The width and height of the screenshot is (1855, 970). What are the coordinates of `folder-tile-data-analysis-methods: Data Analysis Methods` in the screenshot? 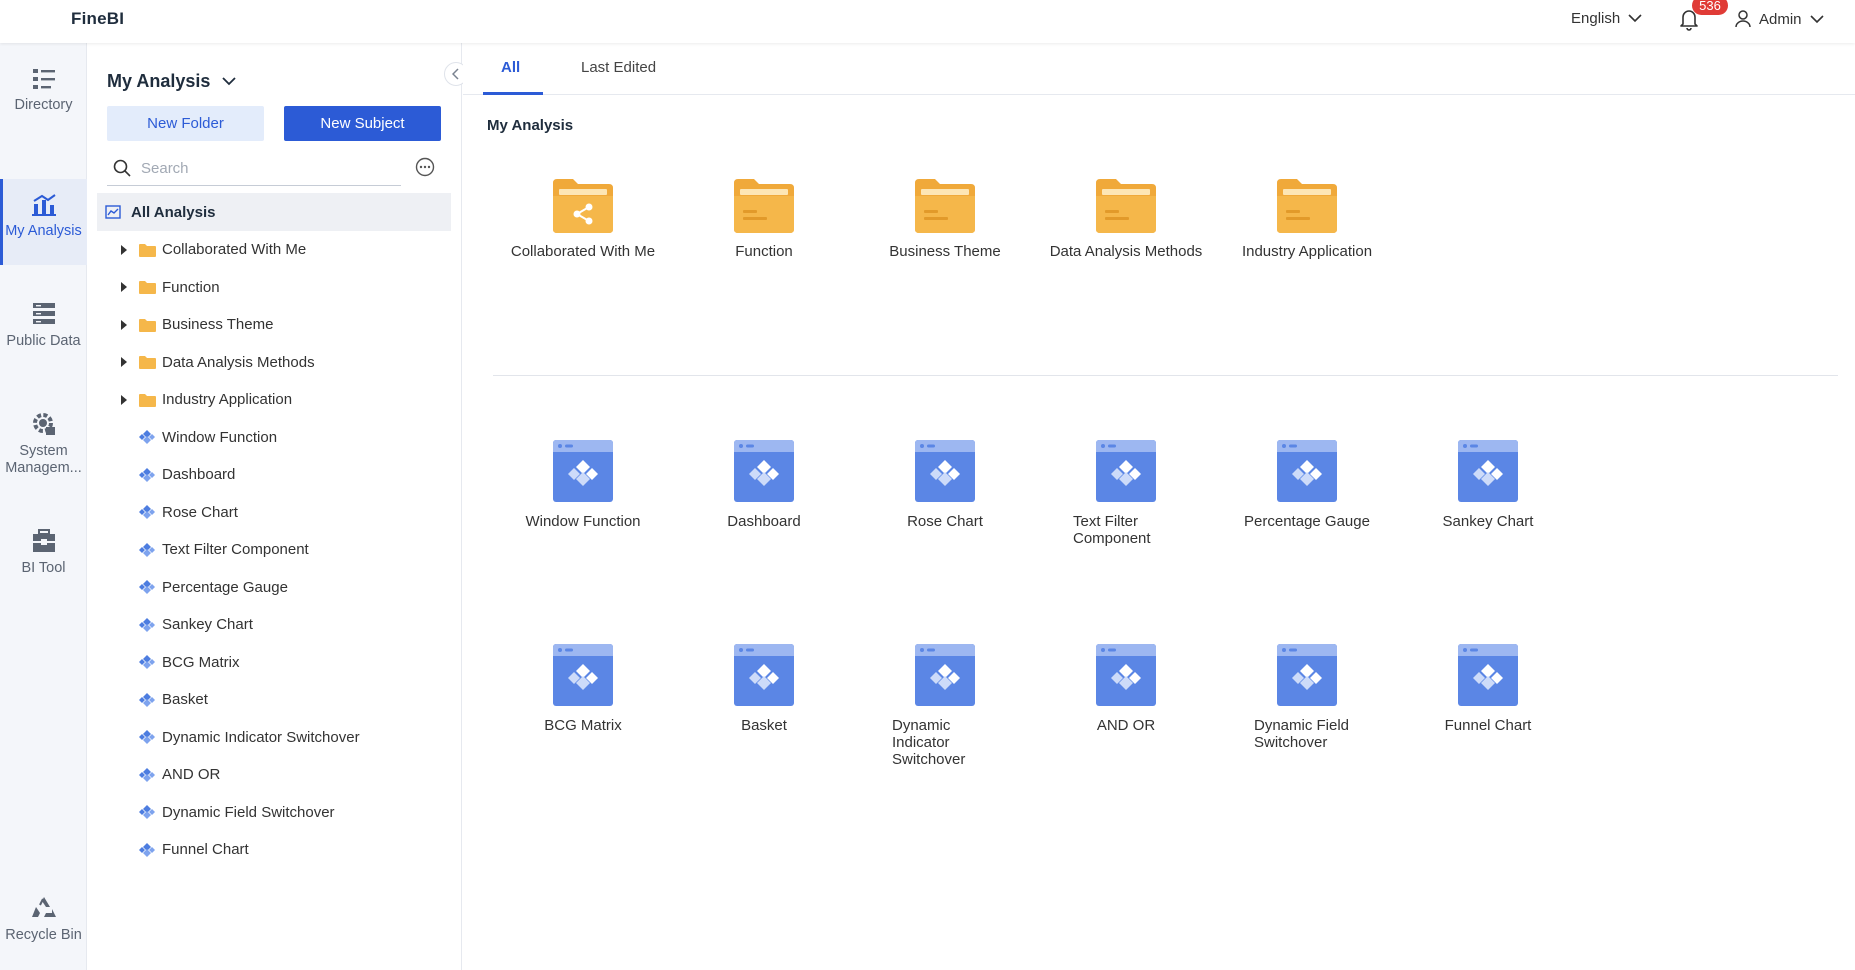 It's located at (1126, 219).